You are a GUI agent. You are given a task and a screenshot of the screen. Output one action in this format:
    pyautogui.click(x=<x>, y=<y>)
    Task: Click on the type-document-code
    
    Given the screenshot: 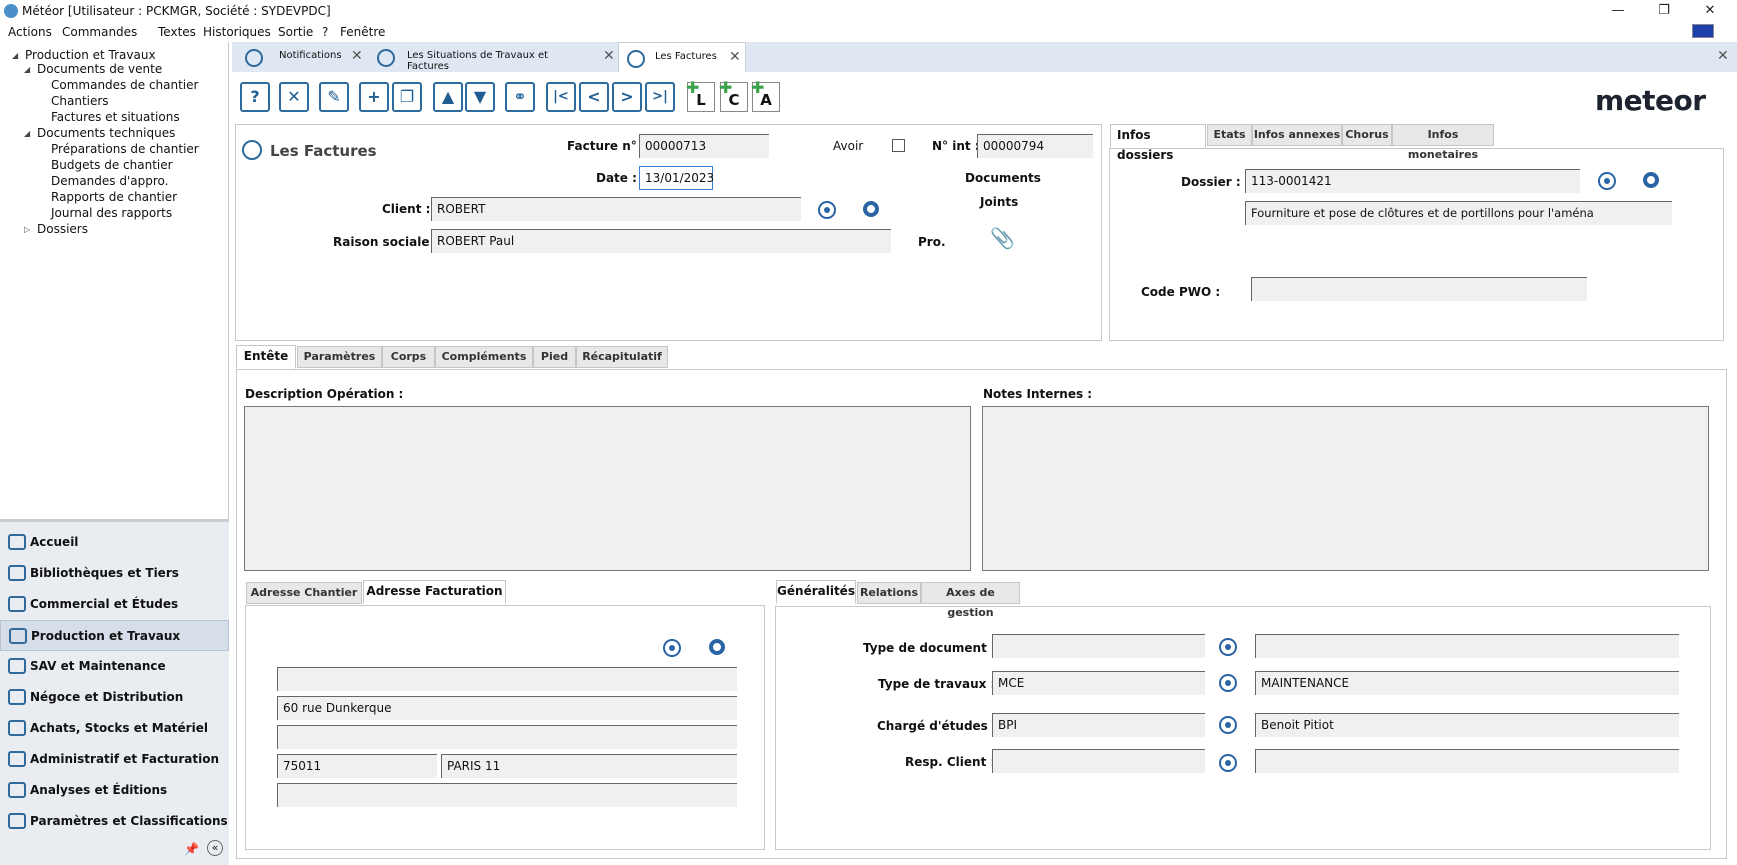 What is the action you would take?
    pyautogui.click(x=1098, y=646)
    